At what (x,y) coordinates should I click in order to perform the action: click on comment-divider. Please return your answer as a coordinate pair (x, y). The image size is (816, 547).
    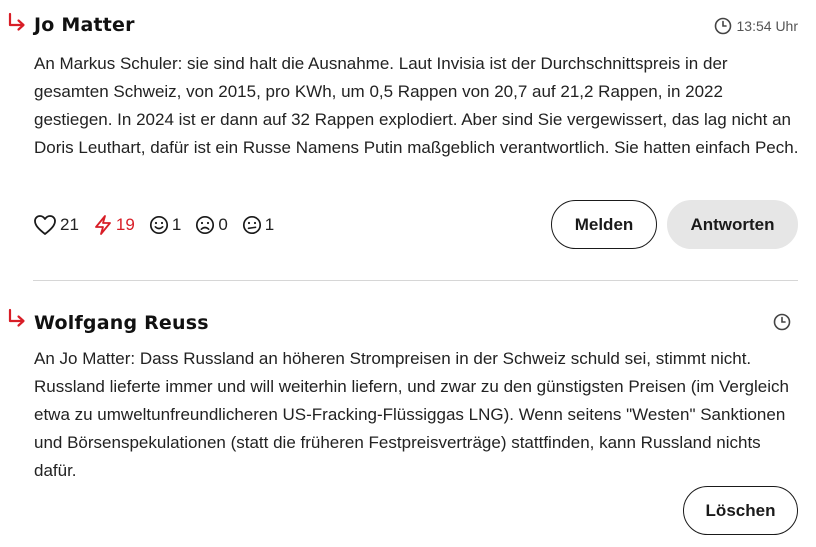
    Looking at the image, I should click on (415, 280).